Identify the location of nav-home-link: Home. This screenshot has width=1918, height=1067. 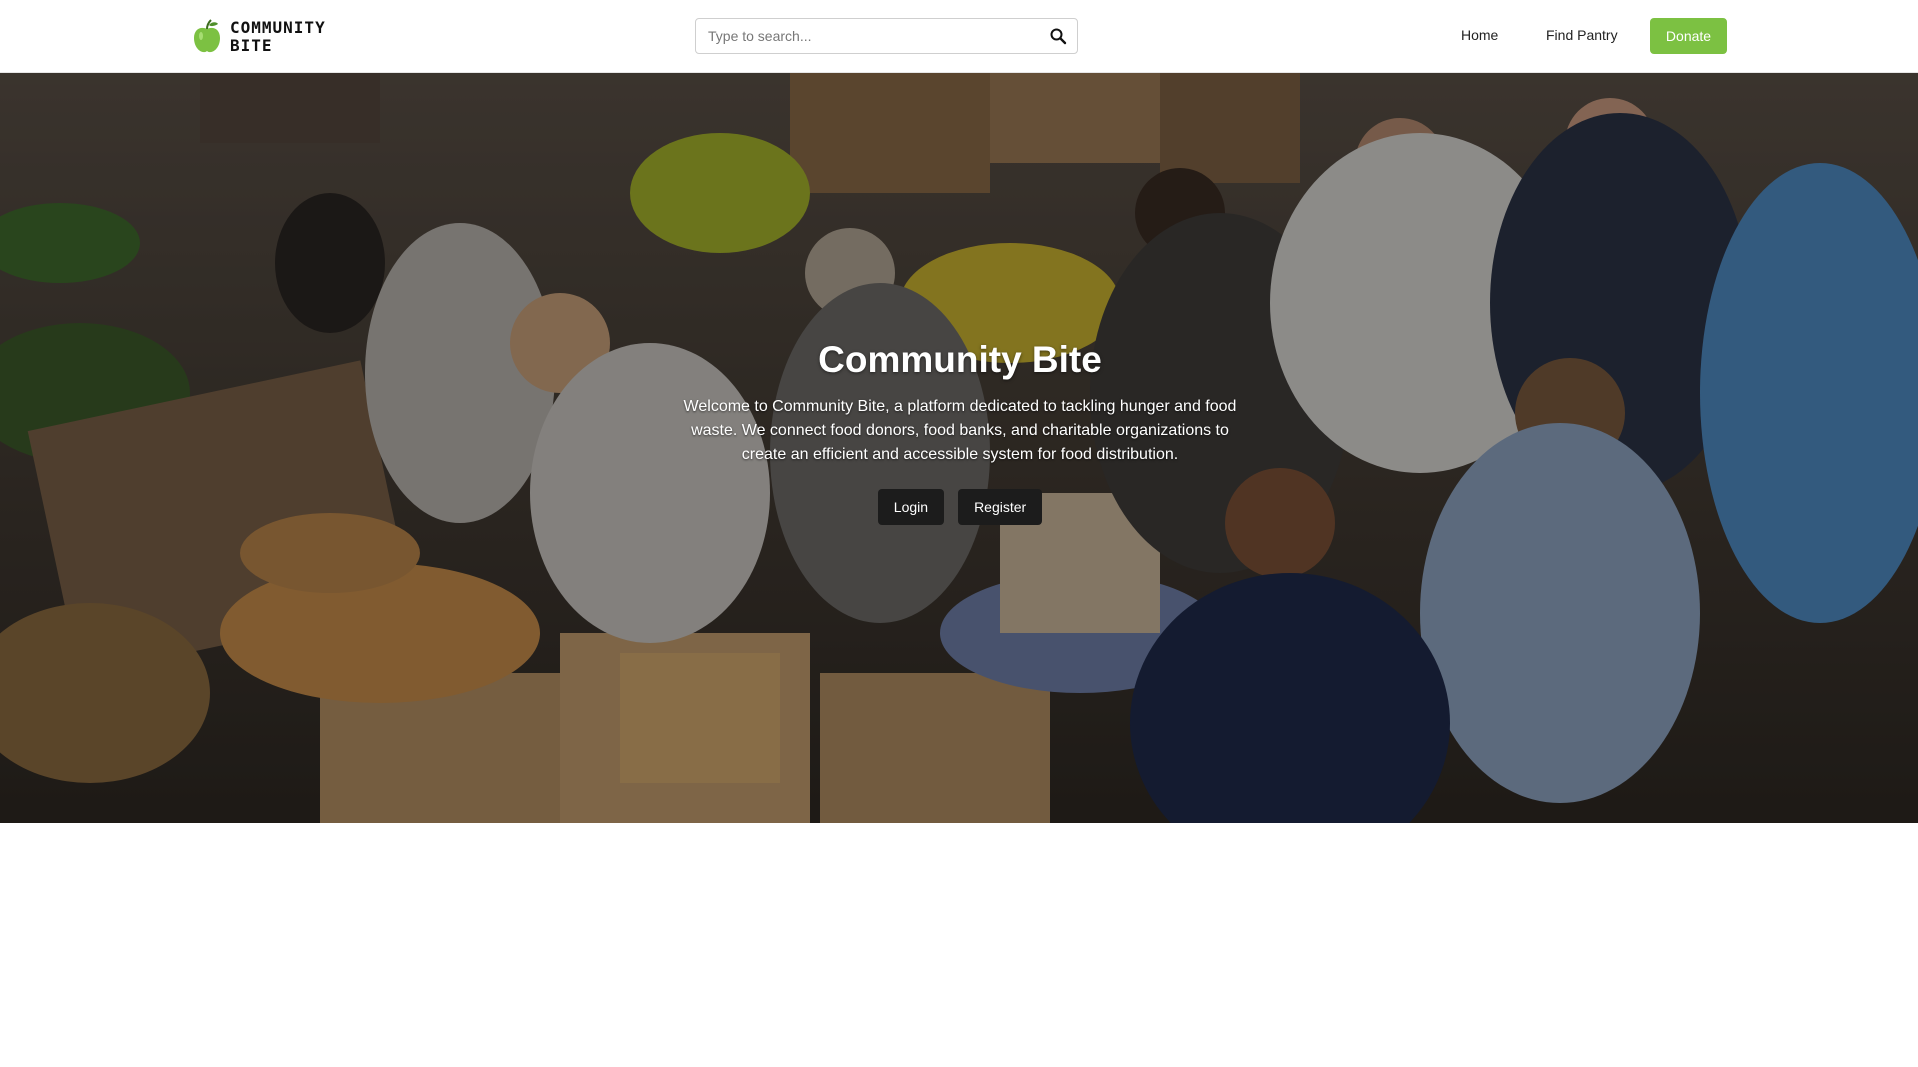
(1479, 35).